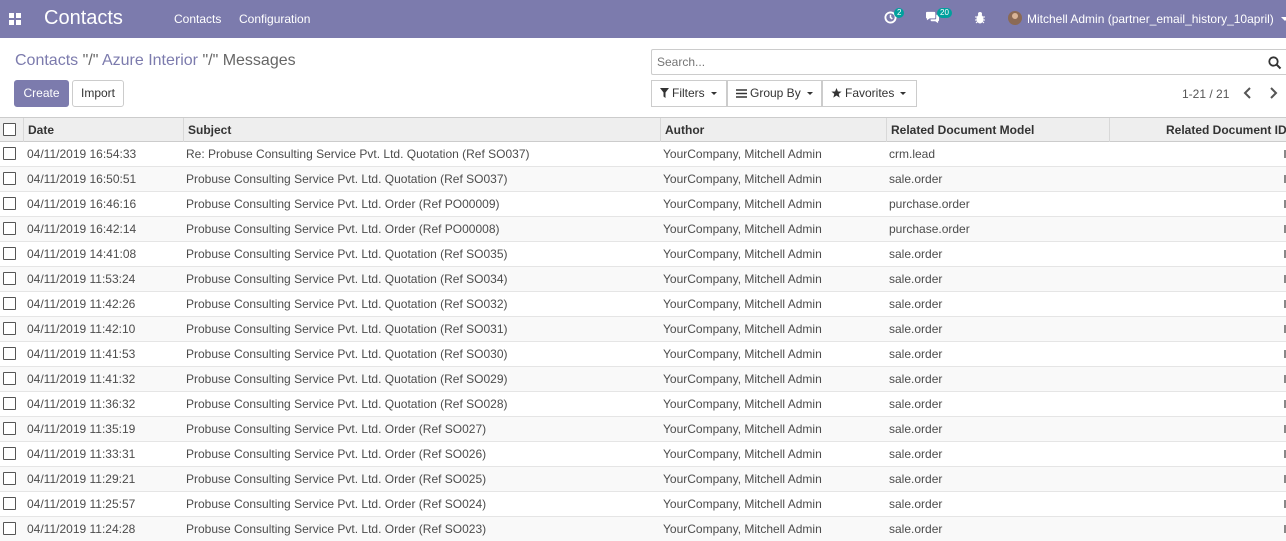 This screenshot has height=541, width=1286. Describe the element at coordinates (952, 62) in the screenshot. I see `search-input` at that location.